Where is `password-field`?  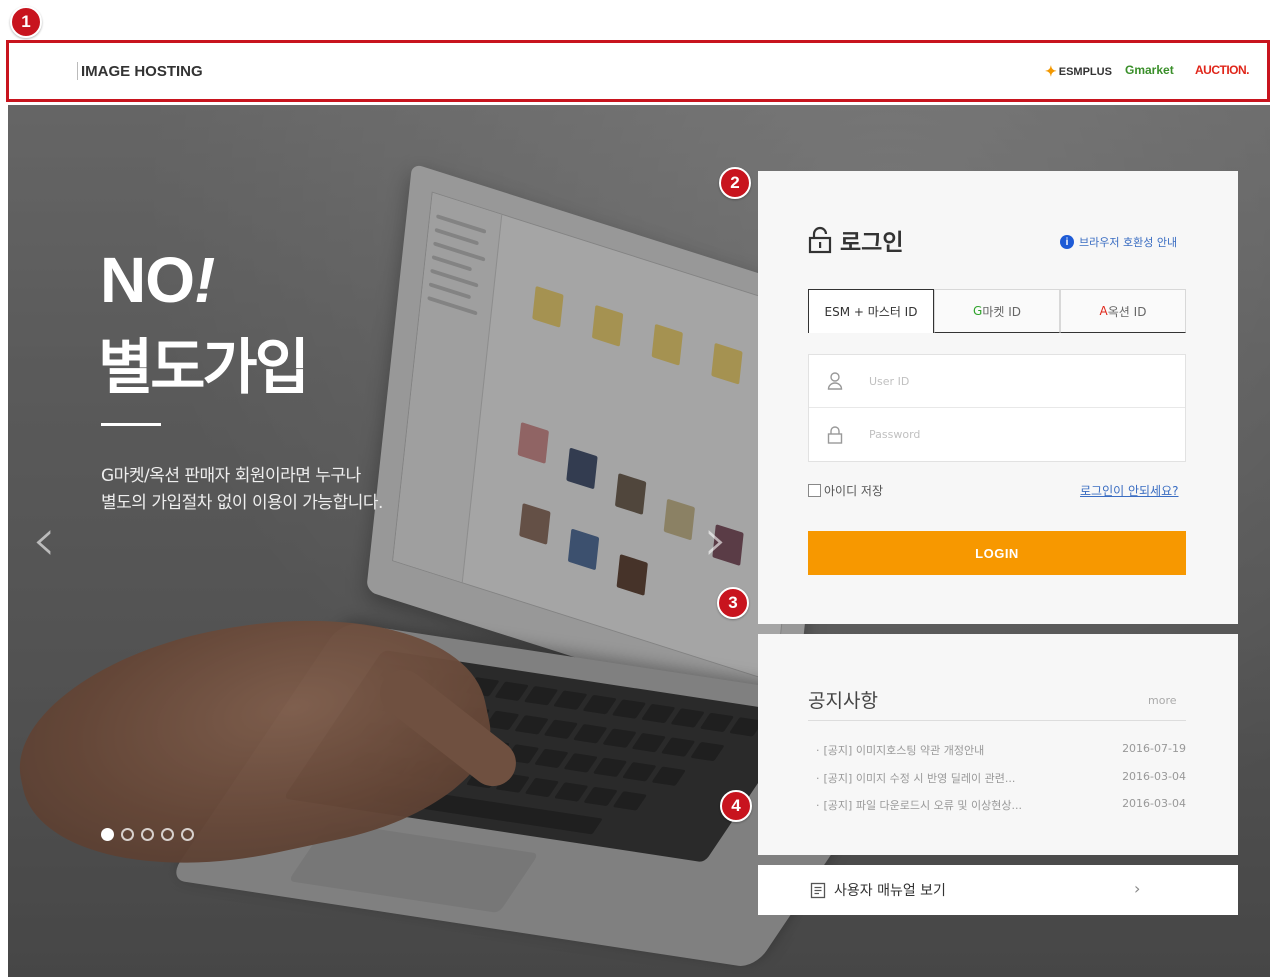 password-field is located at coordinates (997, 434).